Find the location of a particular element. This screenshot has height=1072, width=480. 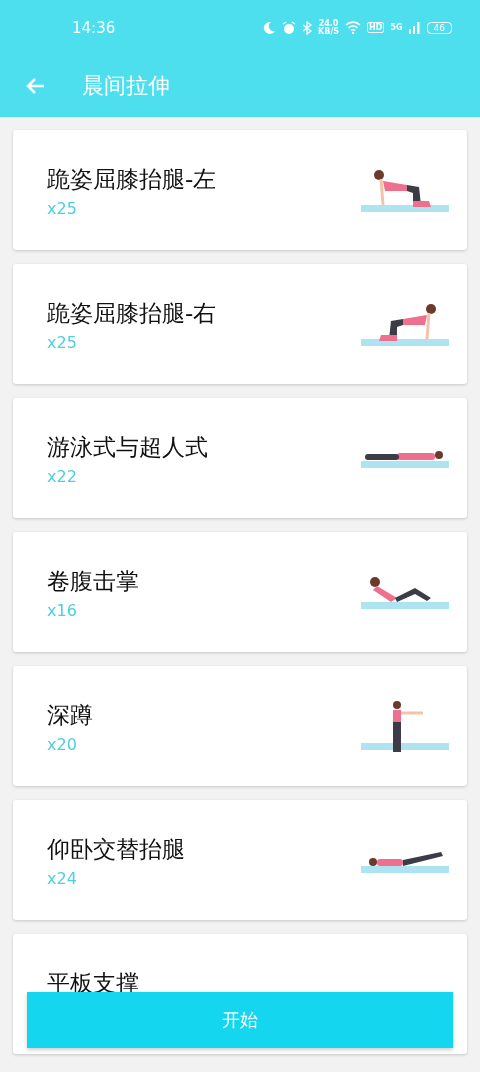

signal-icon is located at coordinates (414, 27).